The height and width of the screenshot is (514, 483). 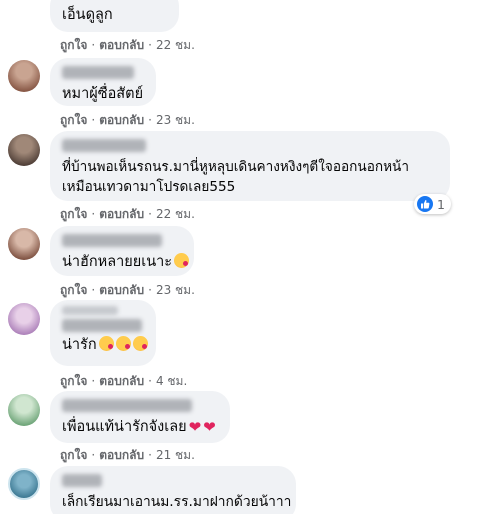 What do you see at coordinates (149, 187) in the screenshot?
I see `comment-text: เหมือนเทวดามาโปรดเลย555` at bounding box center [149, 187].